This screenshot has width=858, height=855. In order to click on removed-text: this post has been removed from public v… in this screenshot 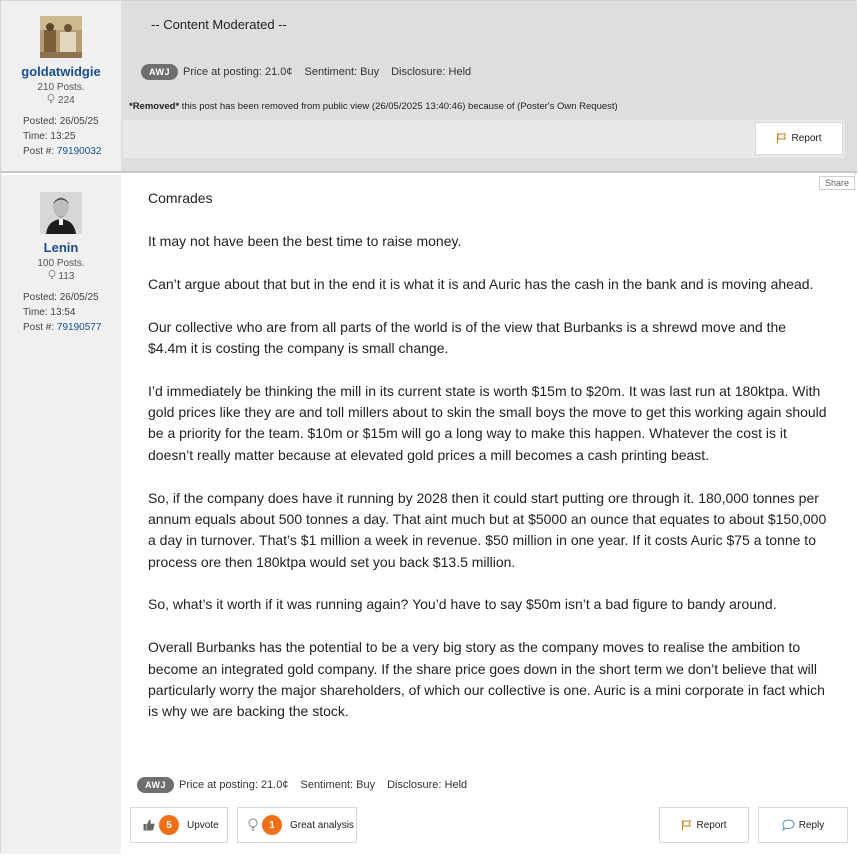, I will do `click(398, 106)`.